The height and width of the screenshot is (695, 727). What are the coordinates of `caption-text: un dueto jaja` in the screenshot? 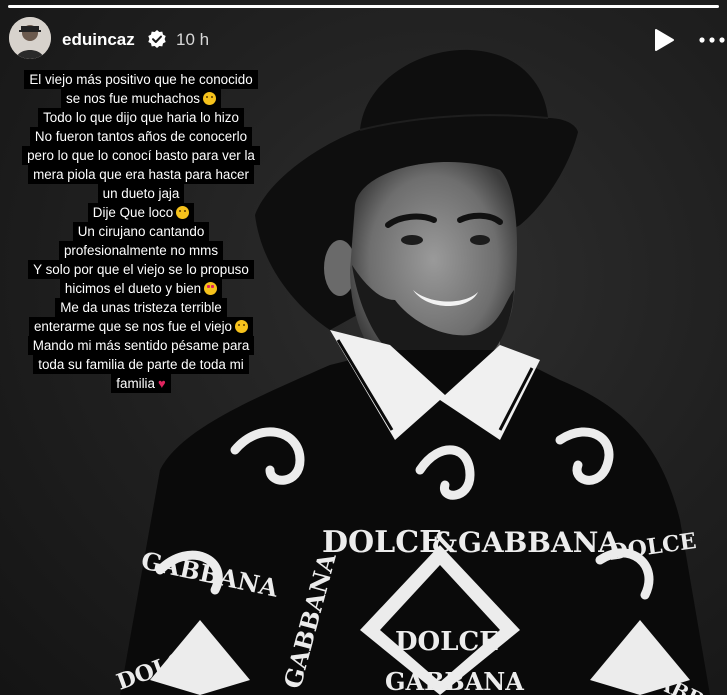 It's located at (141, 193).